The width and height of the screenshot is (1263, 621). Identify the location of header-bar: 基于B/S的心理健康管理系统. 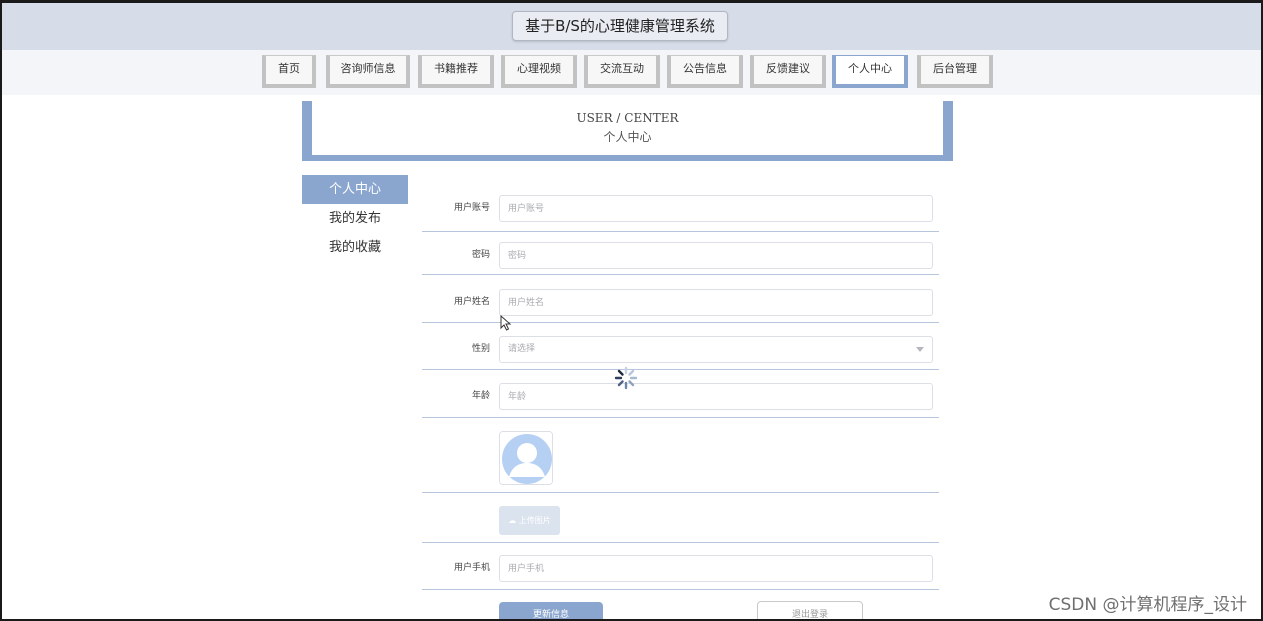
(631, 25).